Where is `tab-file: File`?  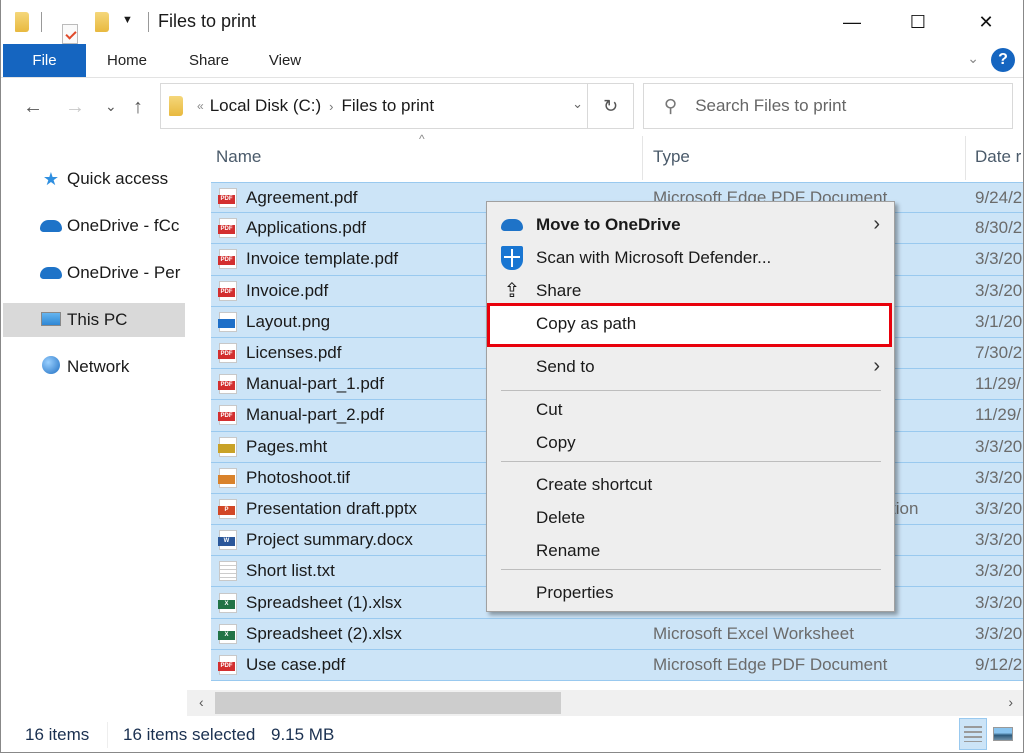
tab-file: File is located at coordinates (44, 60).